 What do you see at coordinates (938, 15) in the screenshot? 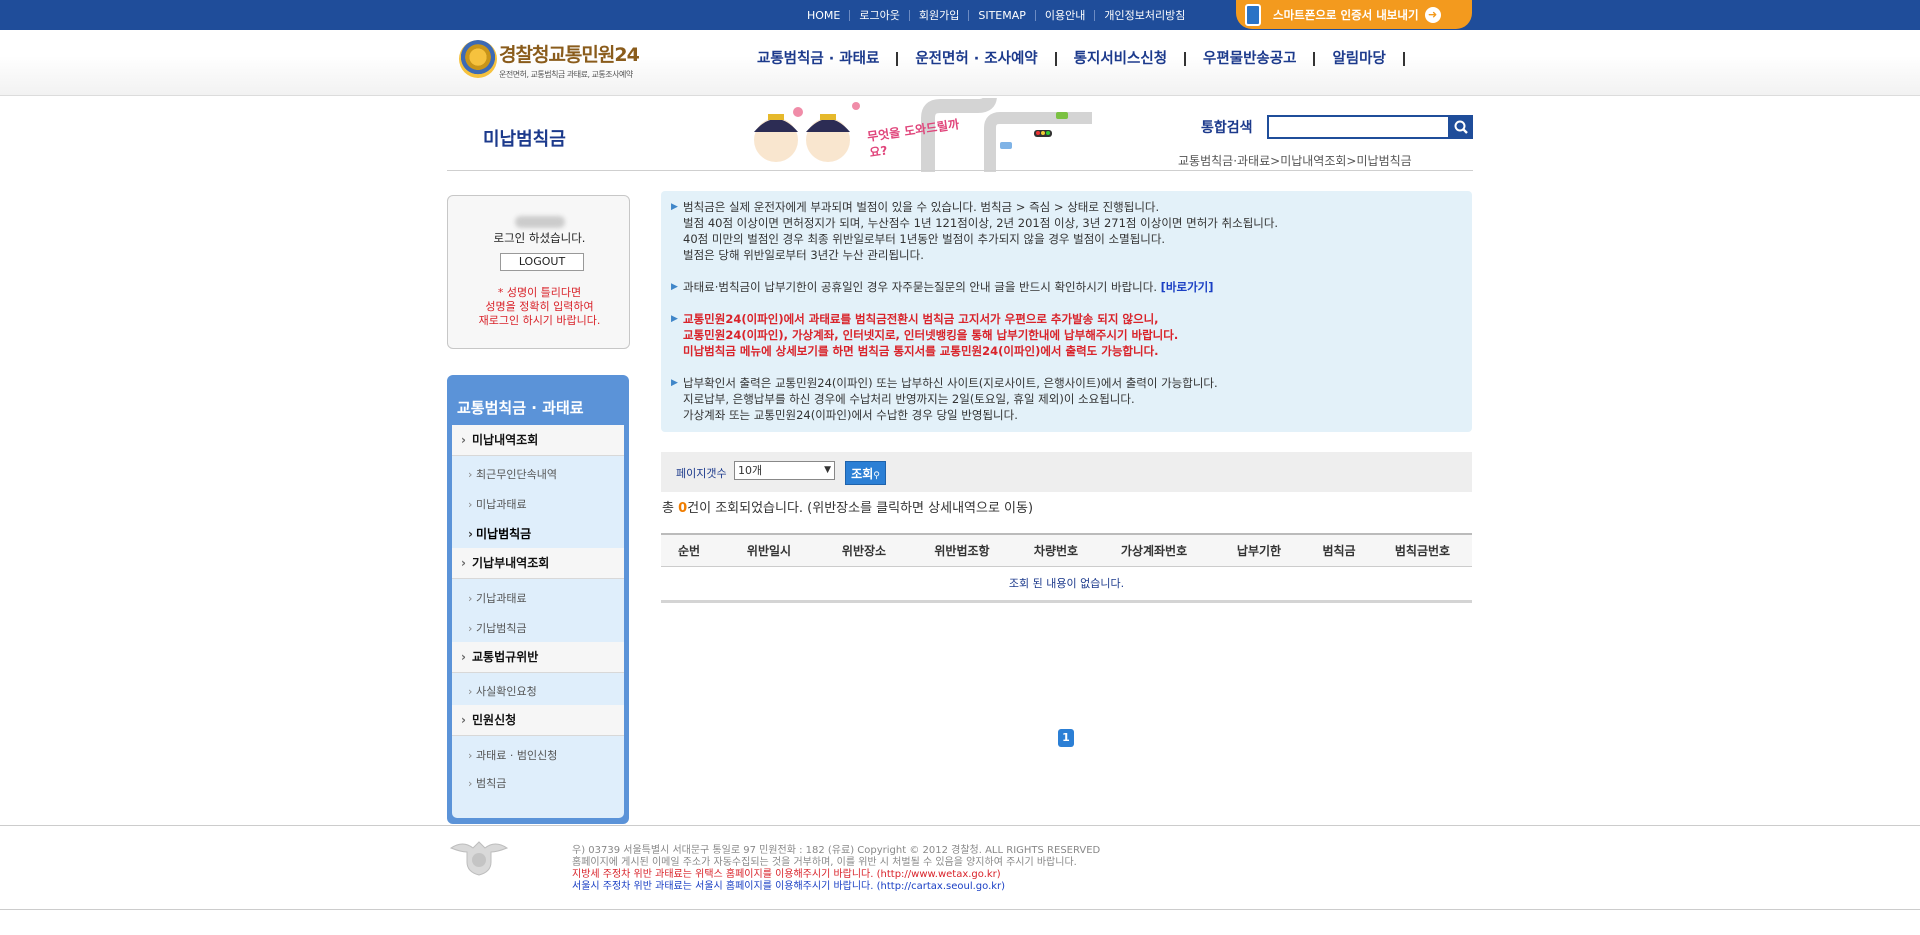
I see `join-link: 회원가입` at bounding box center [938, 15].